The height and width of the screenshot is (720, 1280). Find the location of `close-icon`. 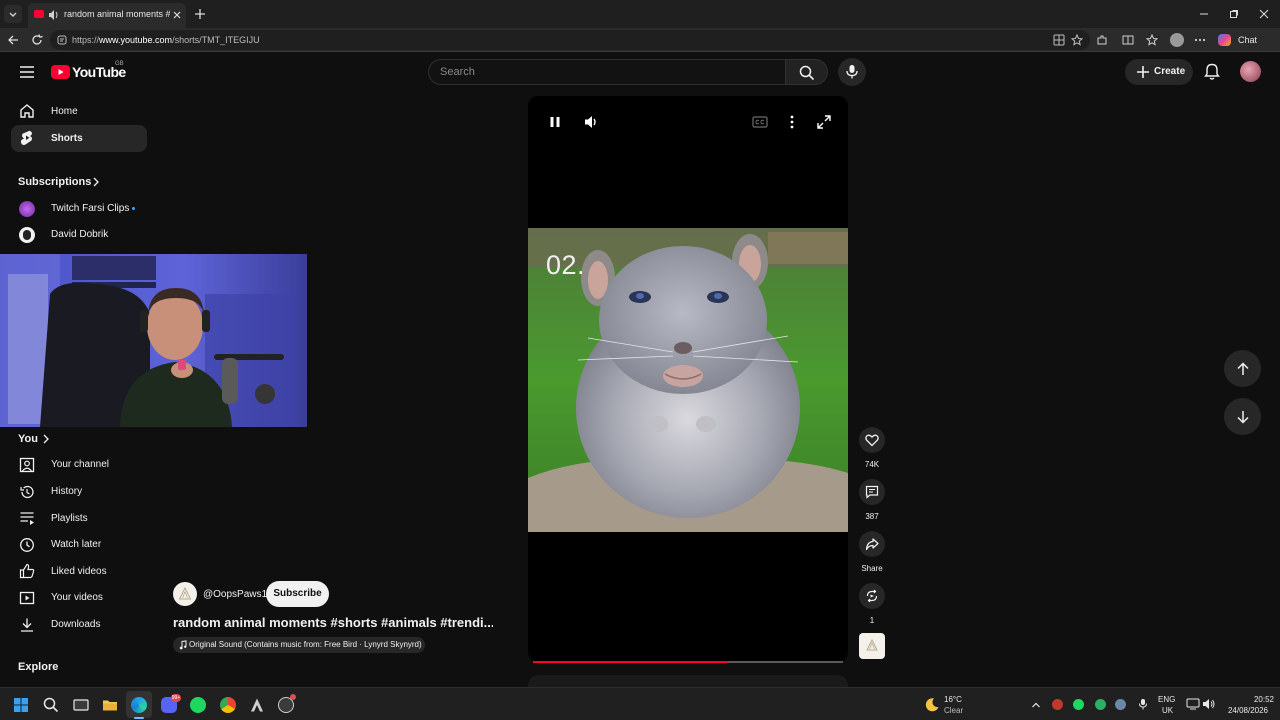

close-icon is located at coordinates (177, 15).